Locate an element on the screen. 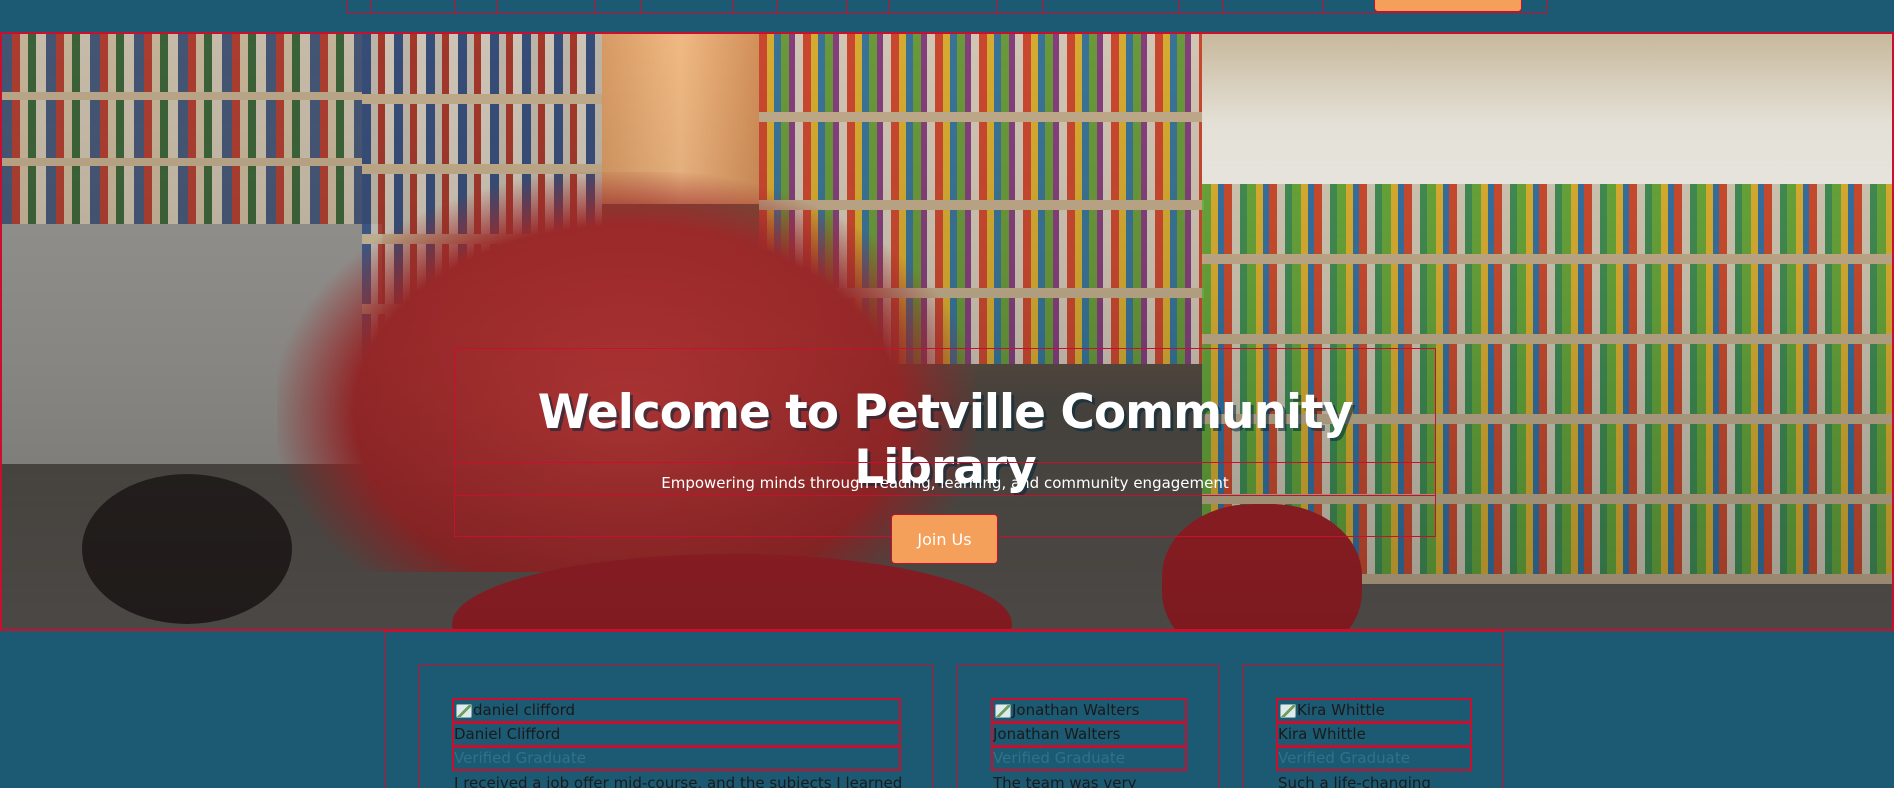 This screenshot has width=1894, height=788. avatar-alt-text: Jonathan Walters is located at coordinates (1076, 710).